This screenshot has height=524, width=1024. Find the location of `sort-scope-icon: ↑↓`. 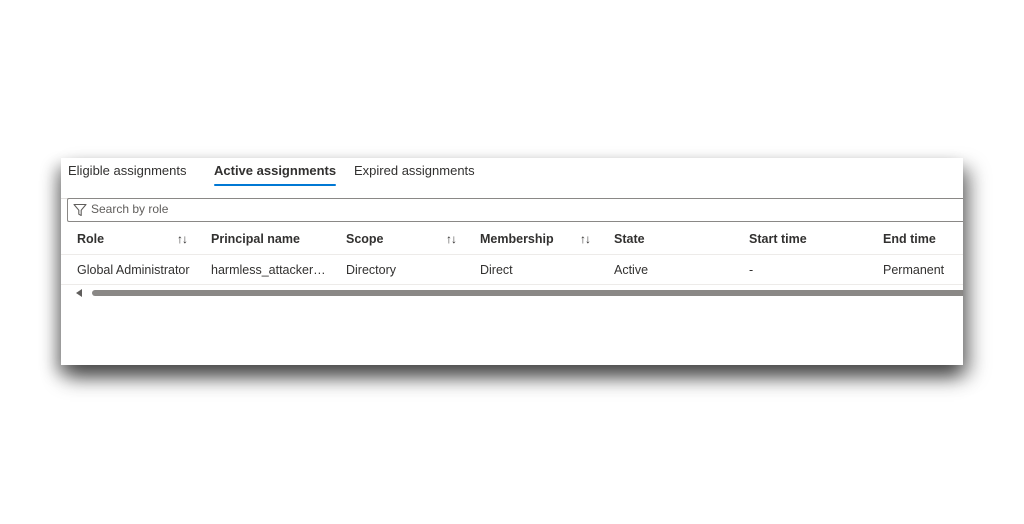

sort-scope-icon: ↑↓ is located at coordinates (451, 239).